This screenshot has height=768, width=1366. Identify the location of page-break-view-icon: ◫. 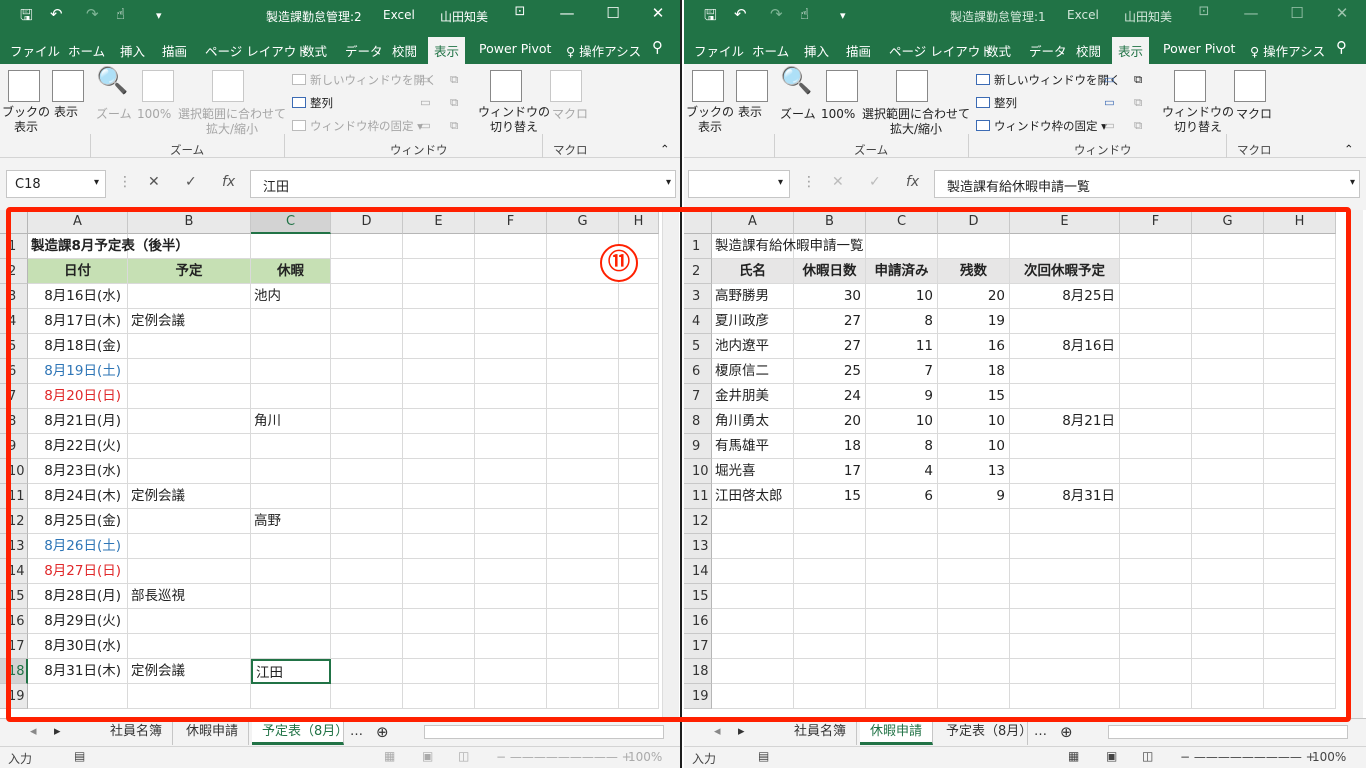
(1147, 756).